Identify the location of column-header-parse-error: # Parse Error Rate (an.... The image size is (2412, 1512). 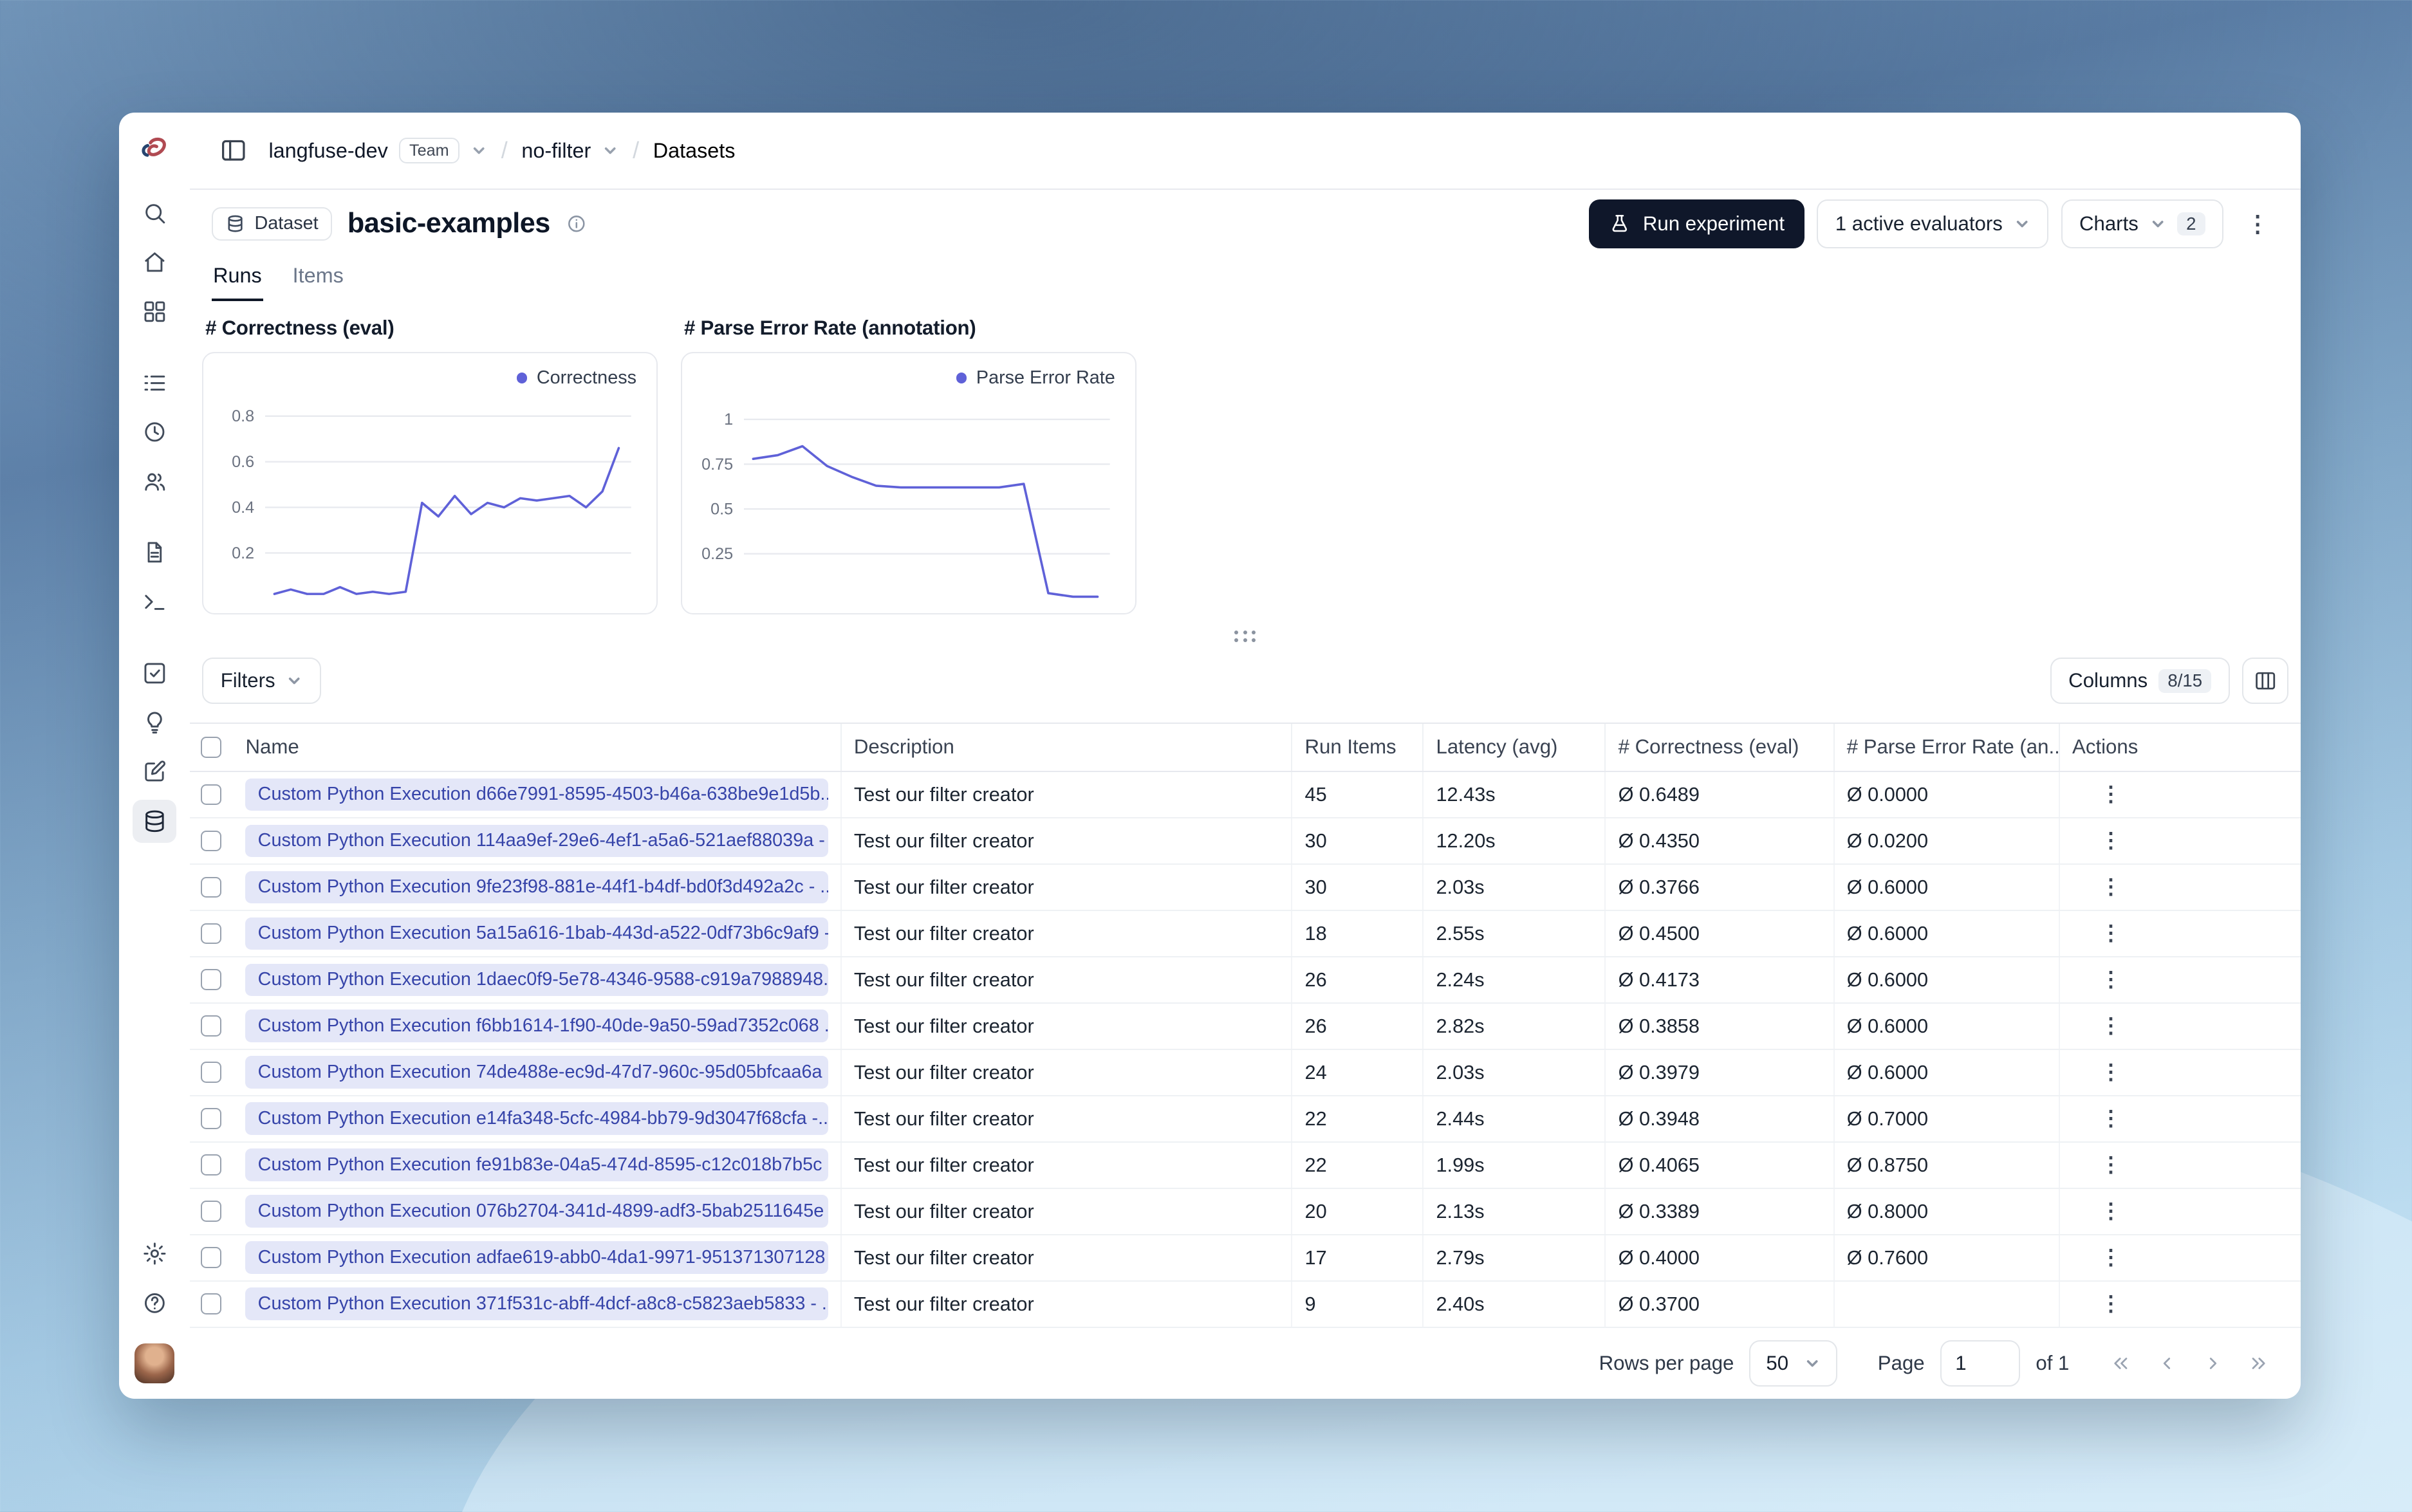
(1948, 747).